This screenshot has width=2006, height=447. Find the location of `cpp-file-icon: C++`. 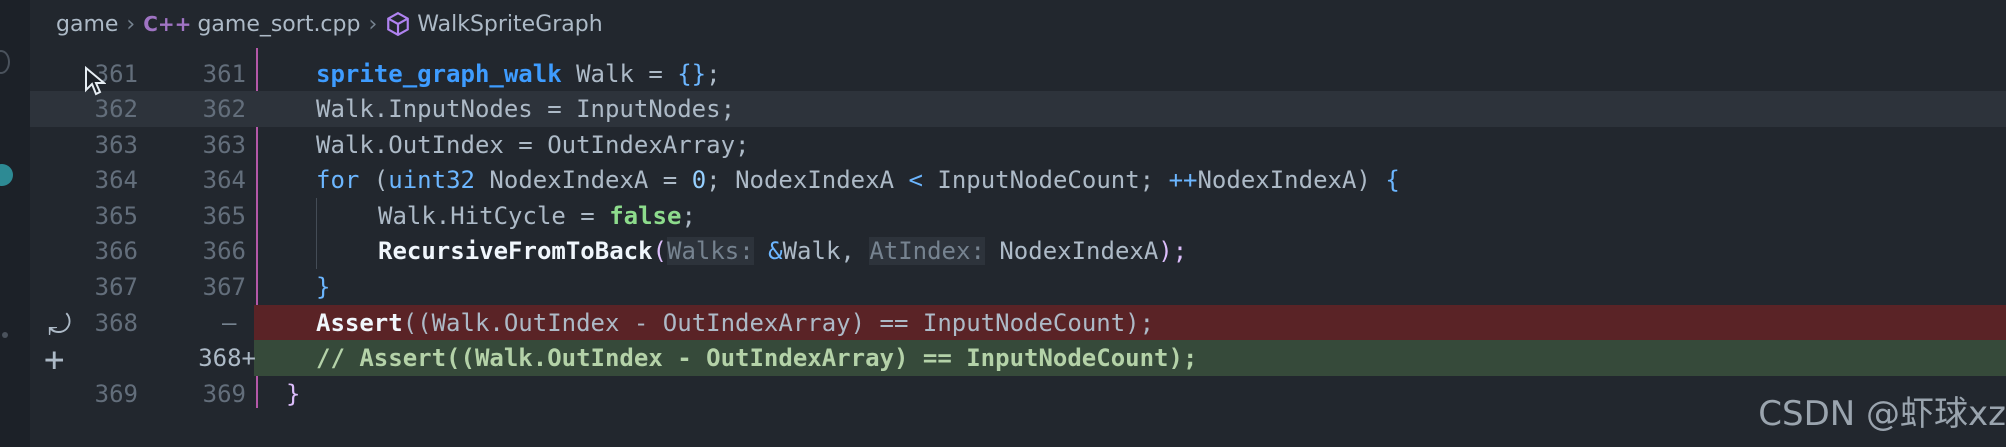

cpp-file-icon: C++ is located at coordinates (167, 24).